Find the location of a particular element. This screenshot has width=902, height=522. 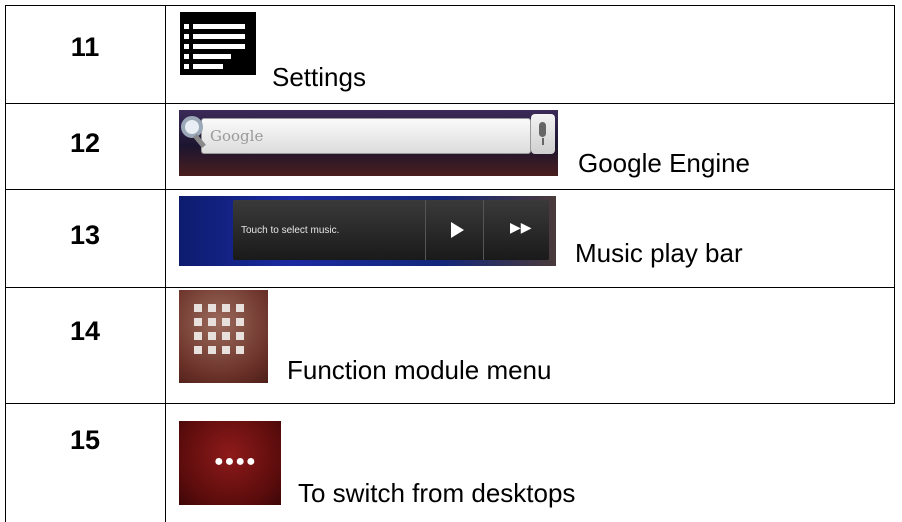

row-label: To switch from desktops is located at coordinates (437, 493).